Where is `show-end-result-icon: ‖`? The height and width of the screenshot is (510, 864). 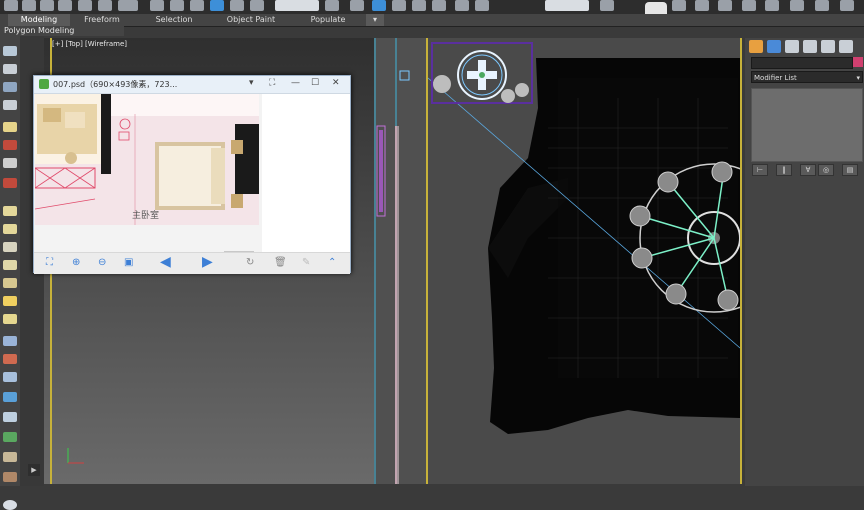
show-end-result-icon: ‖ is located at coordinates (784, 170).